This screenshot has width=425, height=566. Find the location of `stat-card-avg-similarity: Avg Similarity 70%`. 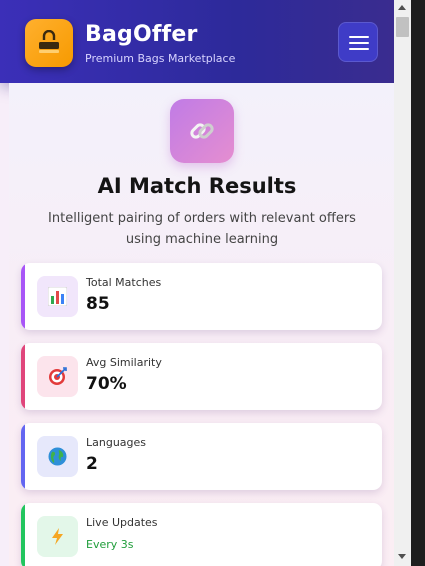

stat-card-avg-similarity: Avg Similarity 70% is located at coordinates (201, 376).